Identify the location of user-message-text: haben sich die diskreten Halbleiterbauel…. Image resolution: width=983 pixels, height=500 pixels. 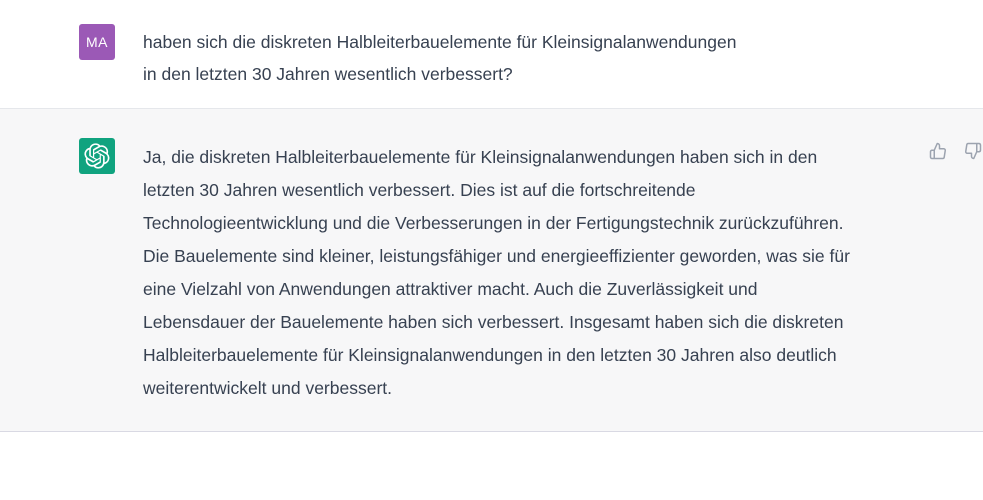
(440, 58).